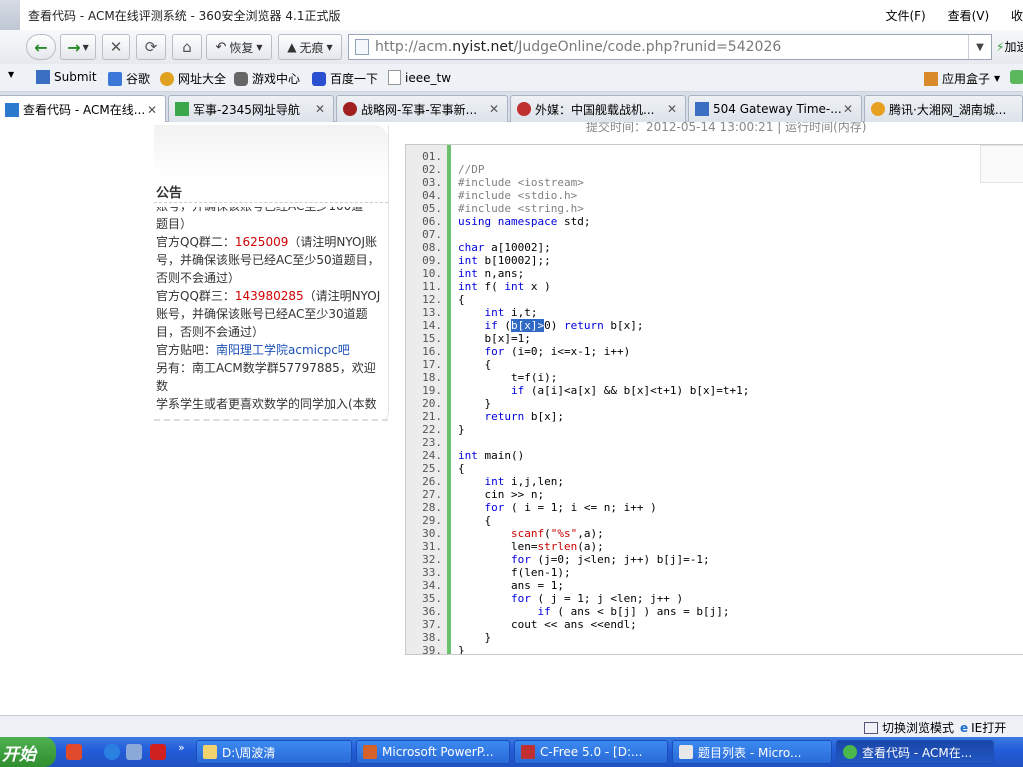 The height and width of the screenshot is (767, 1023). What do you see at coordinates (259, 47) in the screenshot?
I see `chevron-down-icon: ▼` at bounding box center [259, 47].